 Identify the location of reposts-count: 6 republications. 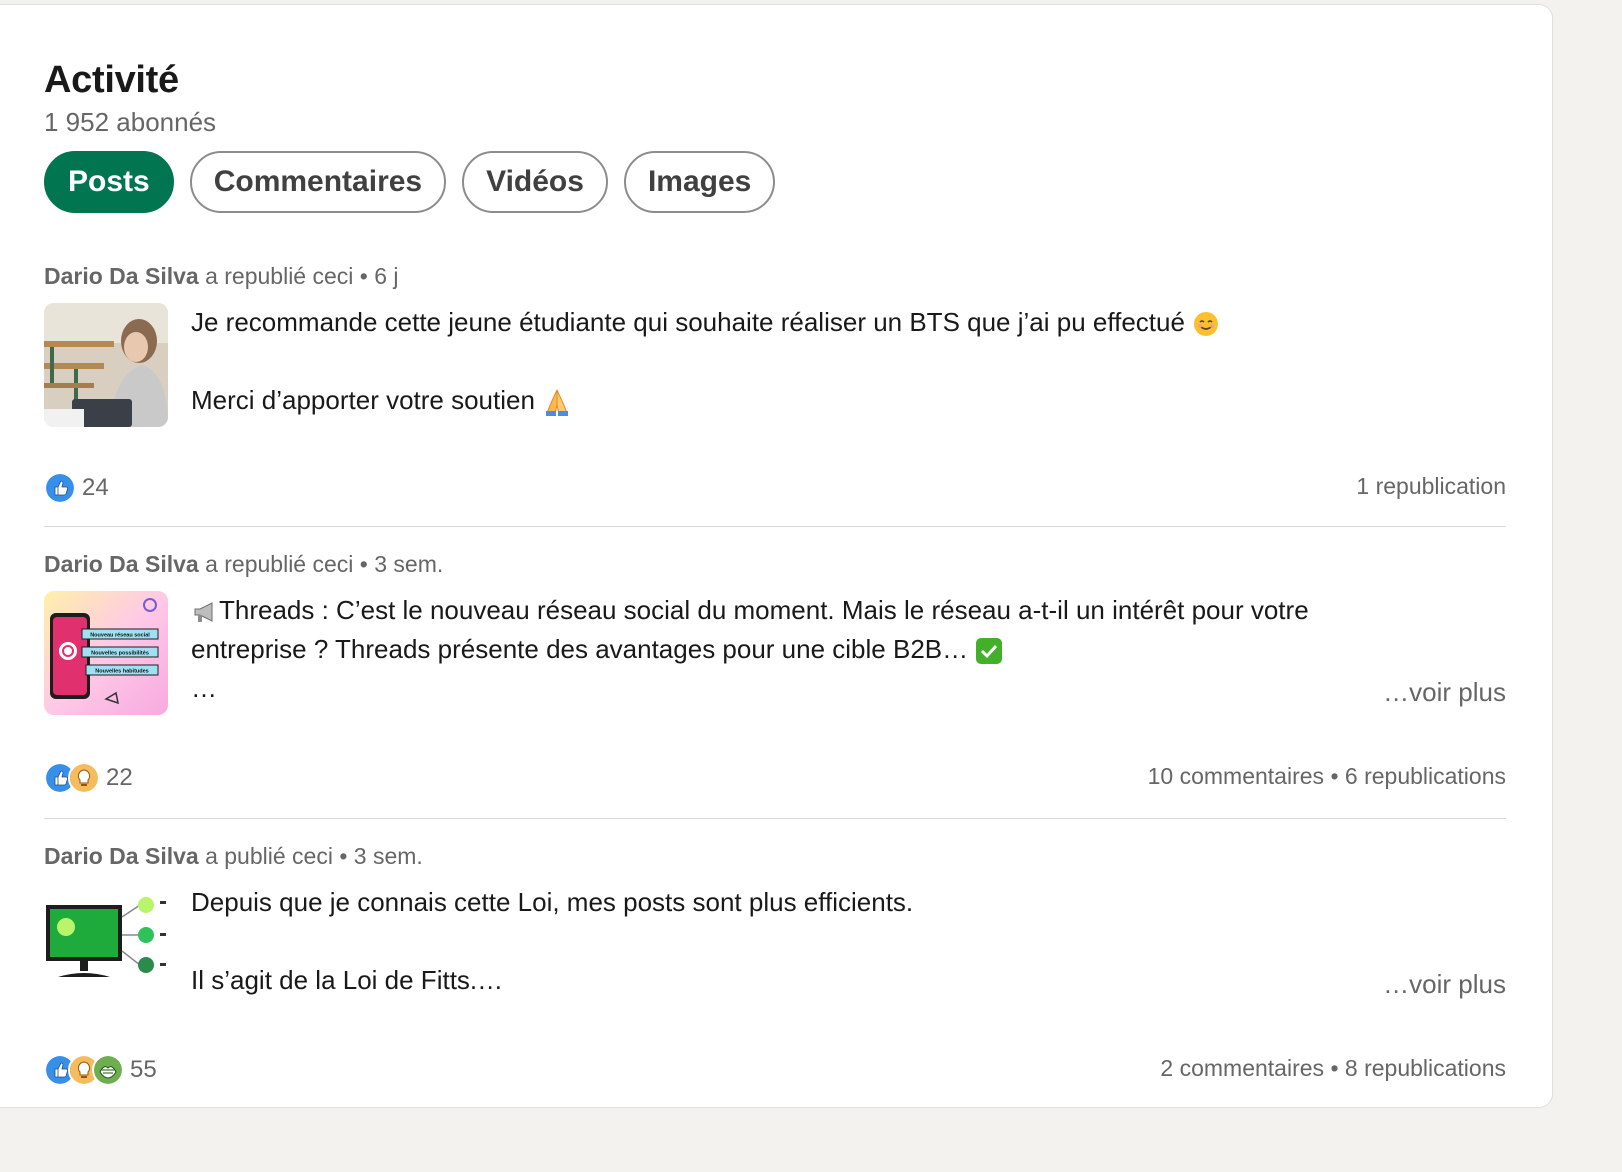
(1425, 776).